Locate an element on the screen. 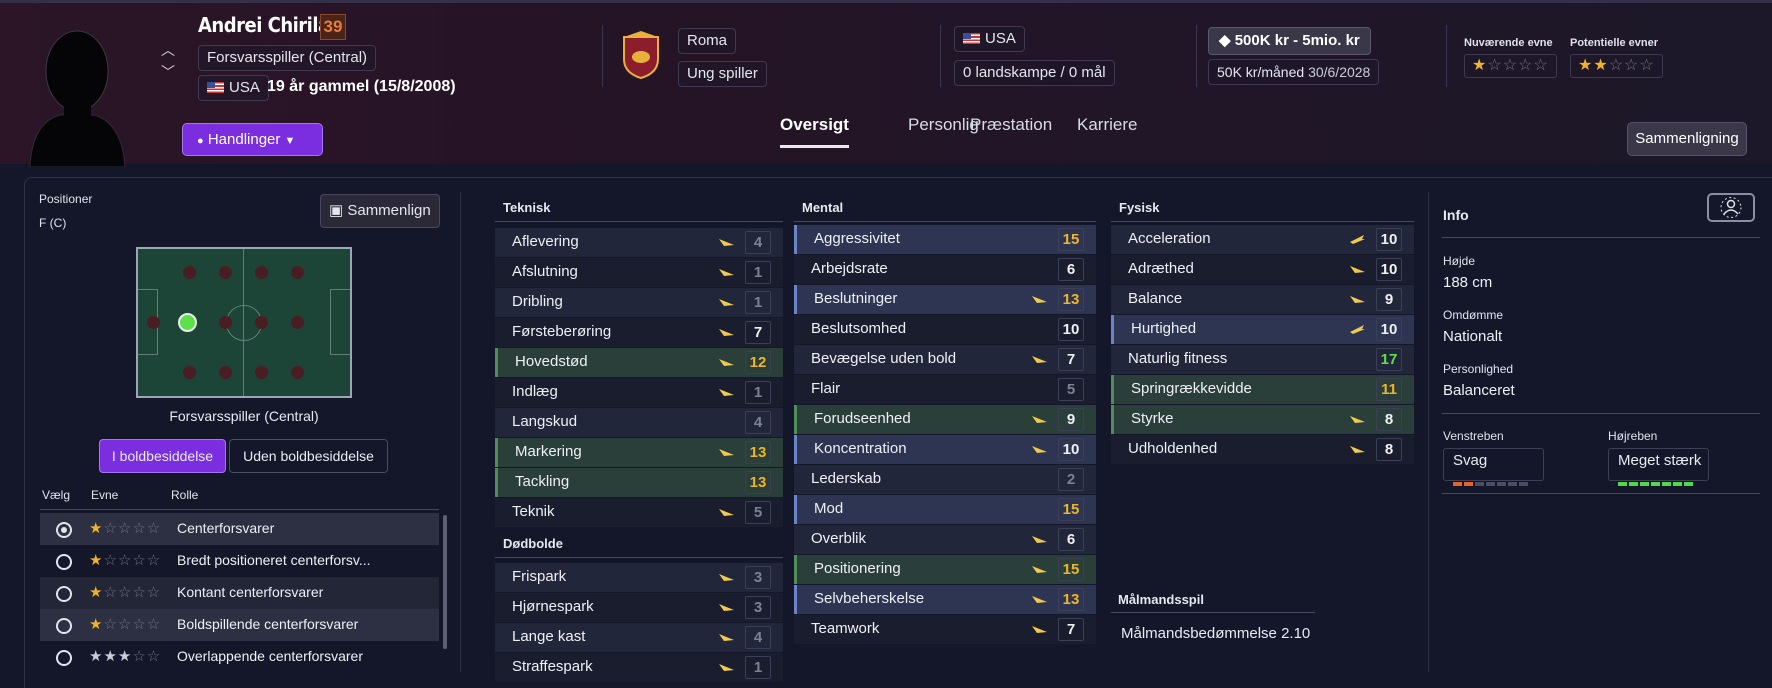 Image resolution: width=1772 pixels, height=688 pixels. attribute-row: Dribling 1 is located at coordinates (639, 302).